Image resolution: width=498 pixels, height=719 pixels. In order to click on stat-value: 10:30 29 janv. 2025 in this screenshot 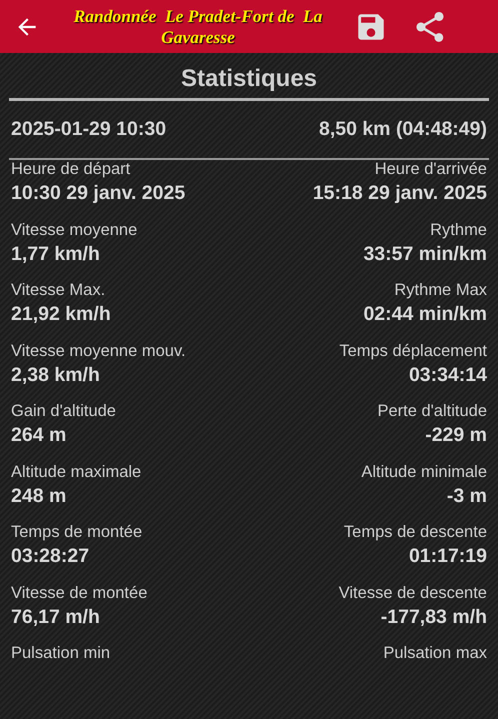, I will do `click(98, 193)`.